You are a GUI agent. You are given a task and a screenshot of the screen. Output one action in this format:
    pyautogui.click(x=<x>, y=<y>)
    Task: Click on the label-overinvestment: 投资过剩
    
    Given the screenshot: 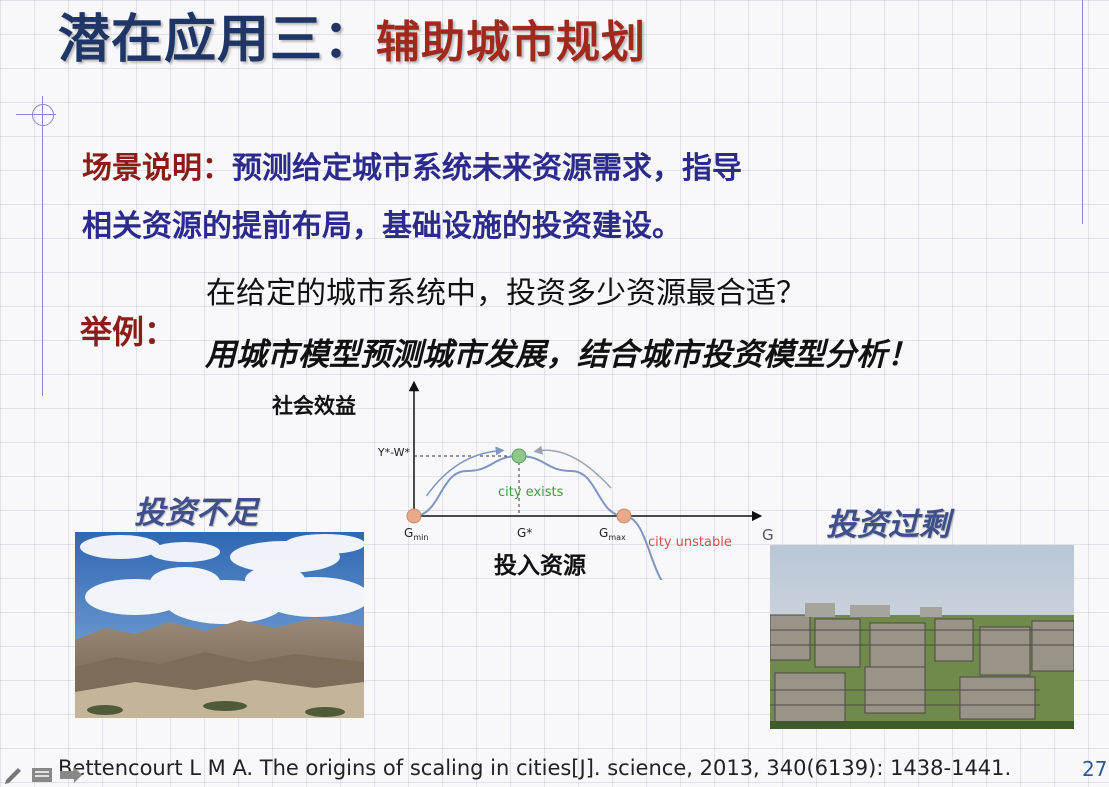 What is the action you would take?
    pyautogui.click(x=888, y=525)
    